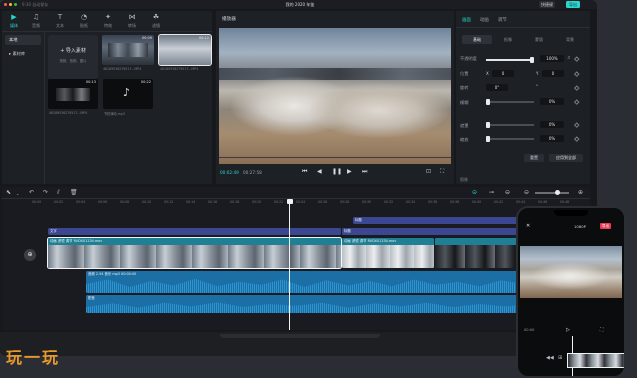 The width and height of the screenshot is (637, 378). I want to click on current-time: 00:02:49, so click(229, 172).